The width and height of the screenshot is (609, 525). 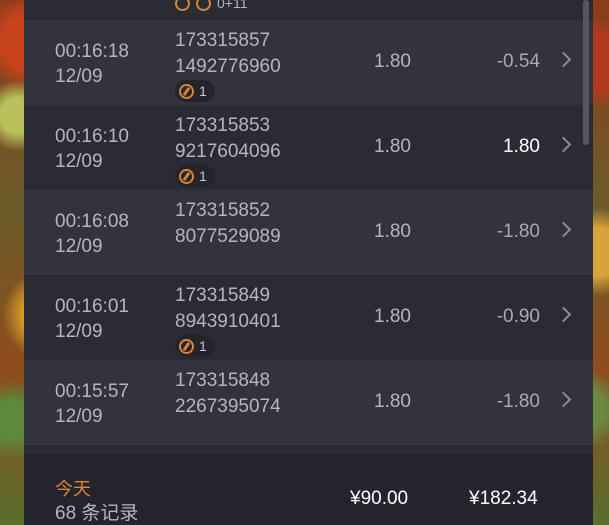 What do you see at coordinates (228, 309) in the screenshot?
I see `order-id: 173315849 8943910401` at bounding box center [228, 309].